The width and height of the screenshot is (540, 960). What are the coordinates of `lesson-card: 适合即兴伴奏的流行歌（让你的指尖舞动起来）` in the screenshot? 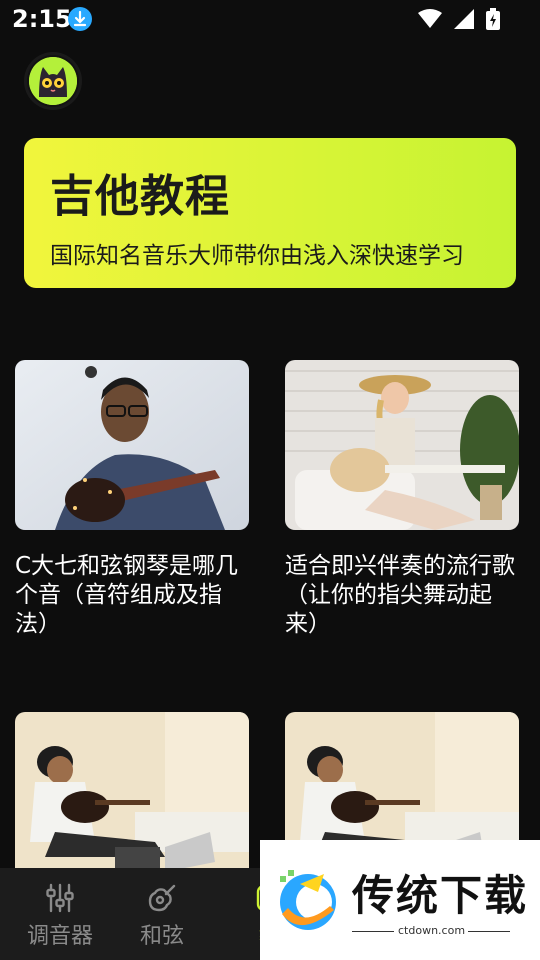 It's located at (402, 499).